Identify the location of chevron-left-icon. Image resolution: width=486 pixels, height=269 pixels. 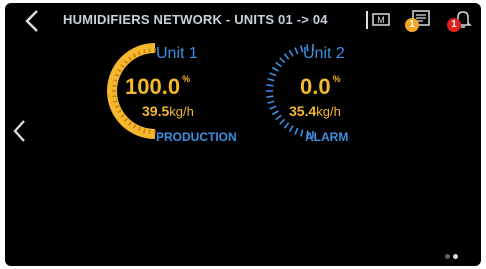
(33, 21).